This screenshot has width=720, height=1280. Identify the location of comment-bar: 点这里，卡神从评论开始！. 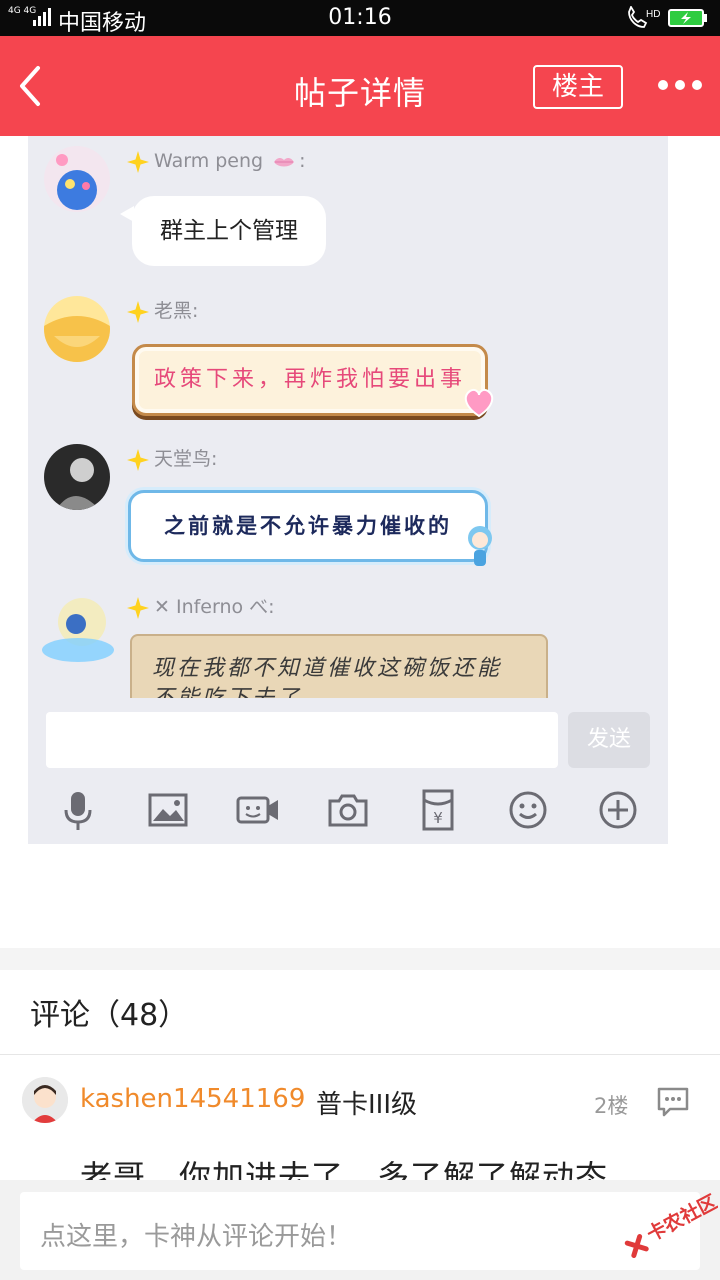
(360, 1230).